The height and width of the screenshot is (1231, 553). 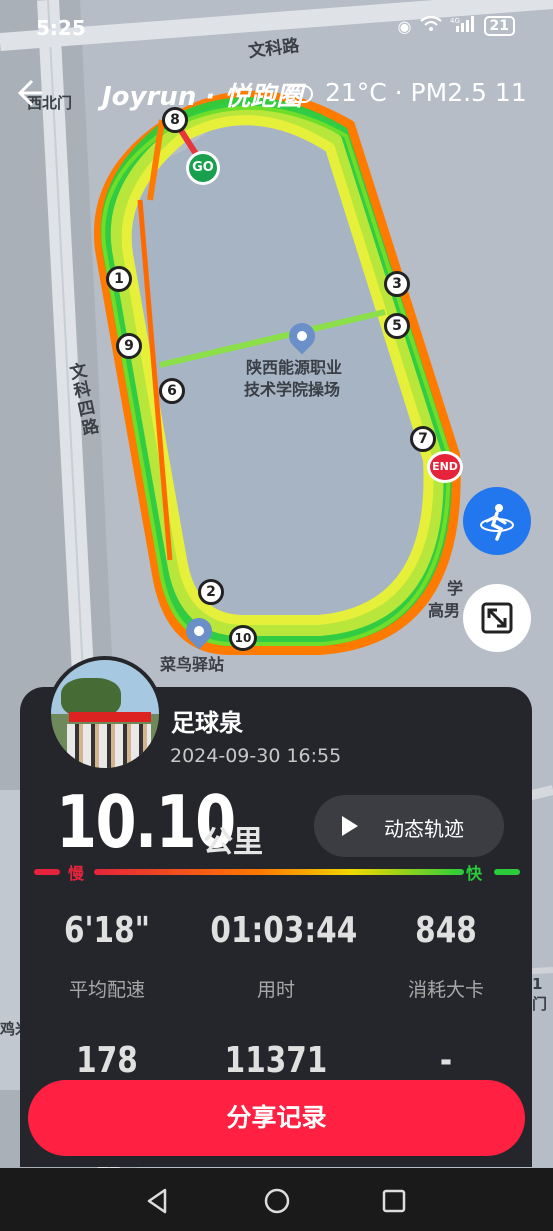 What do you see at coordinates (463, 26) in the screenshot?
I see `signal-4g-icon: 4G` at bounding box center [463, 26].